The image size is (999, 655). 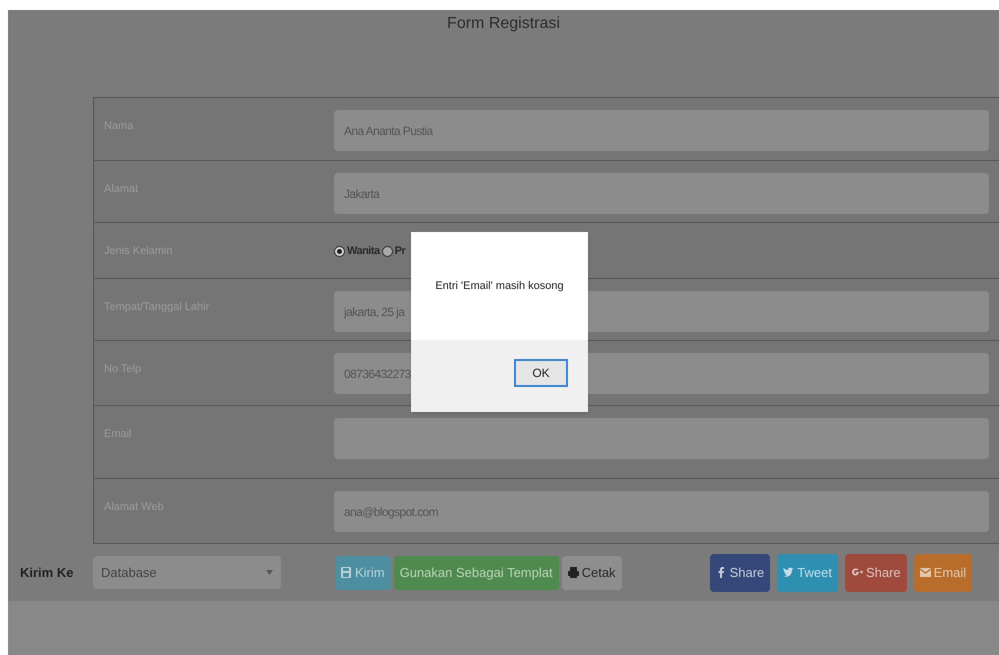 I want to click on printer-icon, so click(x=573, y=572).